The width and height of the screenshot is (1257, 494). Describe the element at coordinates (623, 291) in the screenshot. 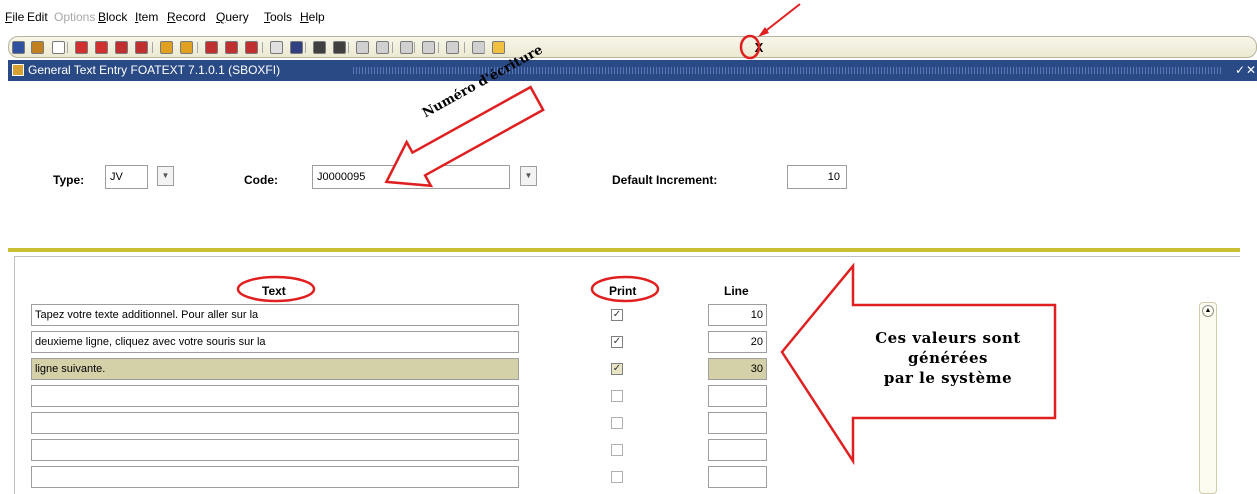

I see `print-column-header: Print` at that location.